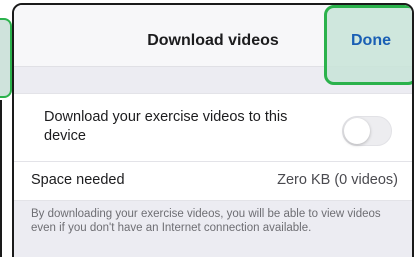 Image resolution: width=418 pixels, height=257 pixels. I want to click on download-videos-toggle, so click(367, 131).